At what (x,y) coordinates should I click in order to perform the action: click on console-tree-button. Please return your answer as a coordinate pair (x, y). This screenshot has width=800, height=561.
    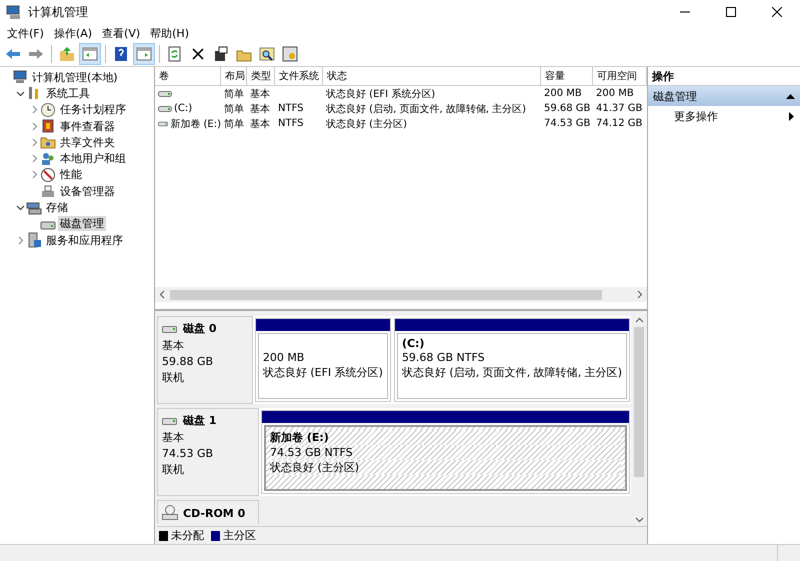
    Looking at the image, I should click on (90, 54).